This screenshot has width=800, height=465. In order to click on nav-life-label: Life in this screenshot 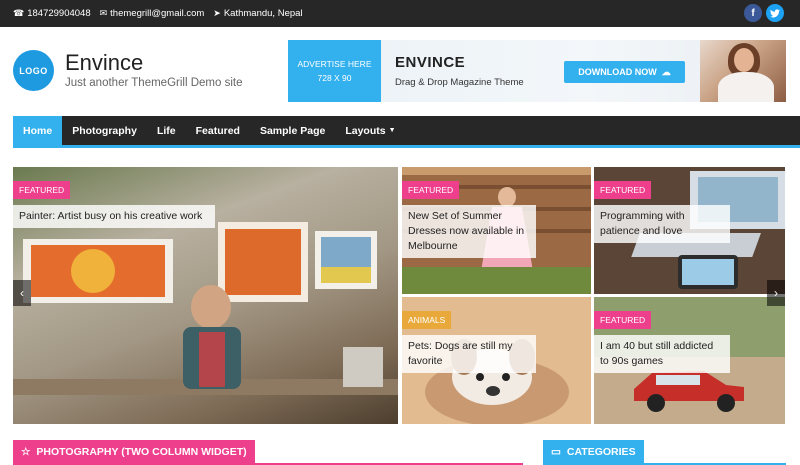, I will do `click(166, 130)`.